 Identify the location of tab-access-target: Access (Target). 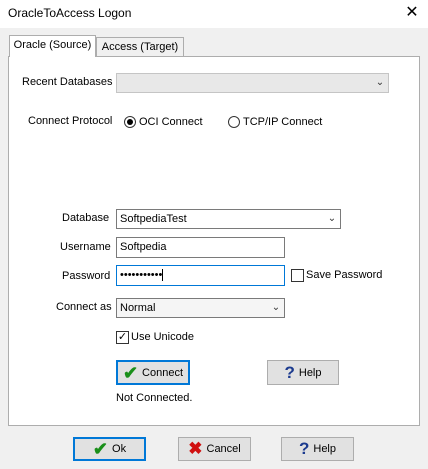
(140, 47).